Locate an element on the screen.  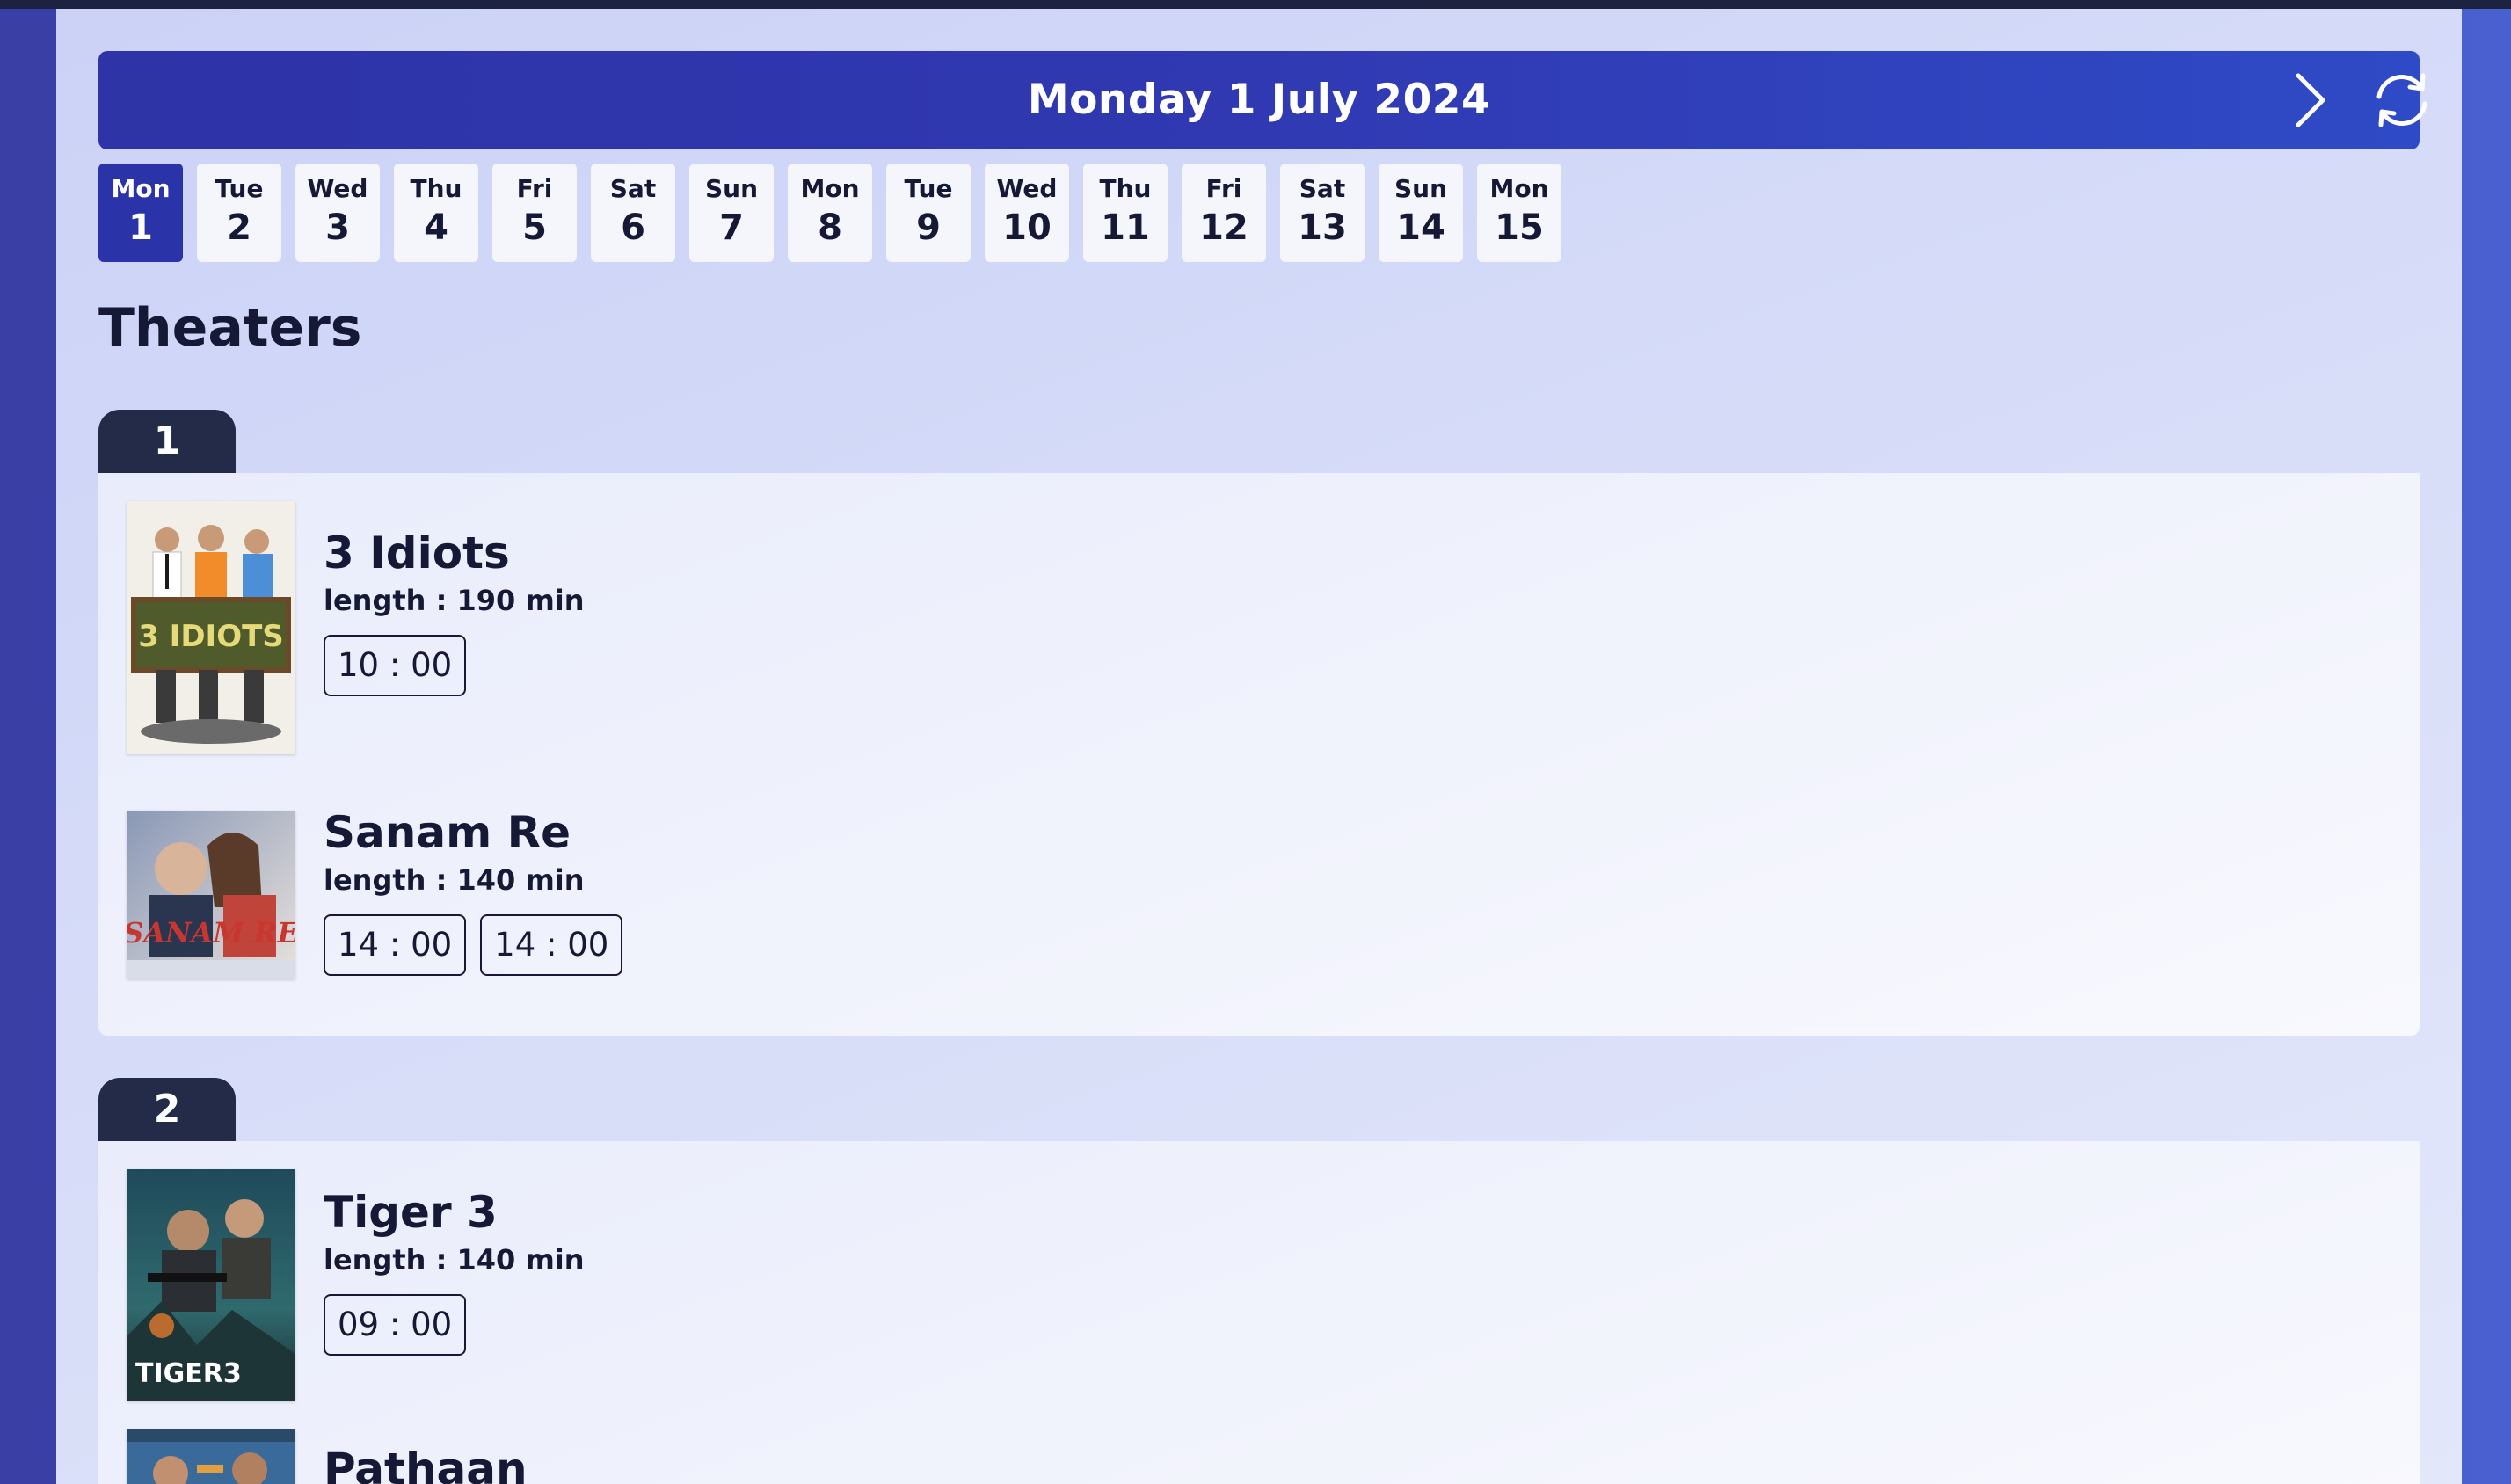
day-number: 6 is located at coordinates (633, 228).